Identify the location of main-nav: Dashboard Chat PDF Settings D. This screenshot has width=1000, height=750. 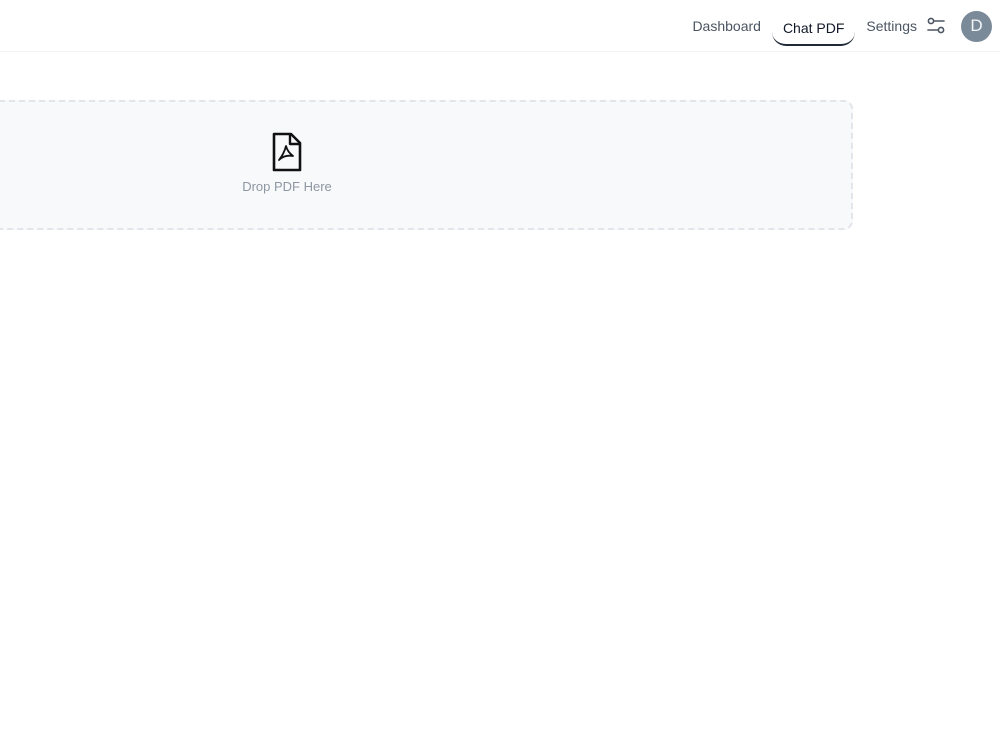
(840, 26).